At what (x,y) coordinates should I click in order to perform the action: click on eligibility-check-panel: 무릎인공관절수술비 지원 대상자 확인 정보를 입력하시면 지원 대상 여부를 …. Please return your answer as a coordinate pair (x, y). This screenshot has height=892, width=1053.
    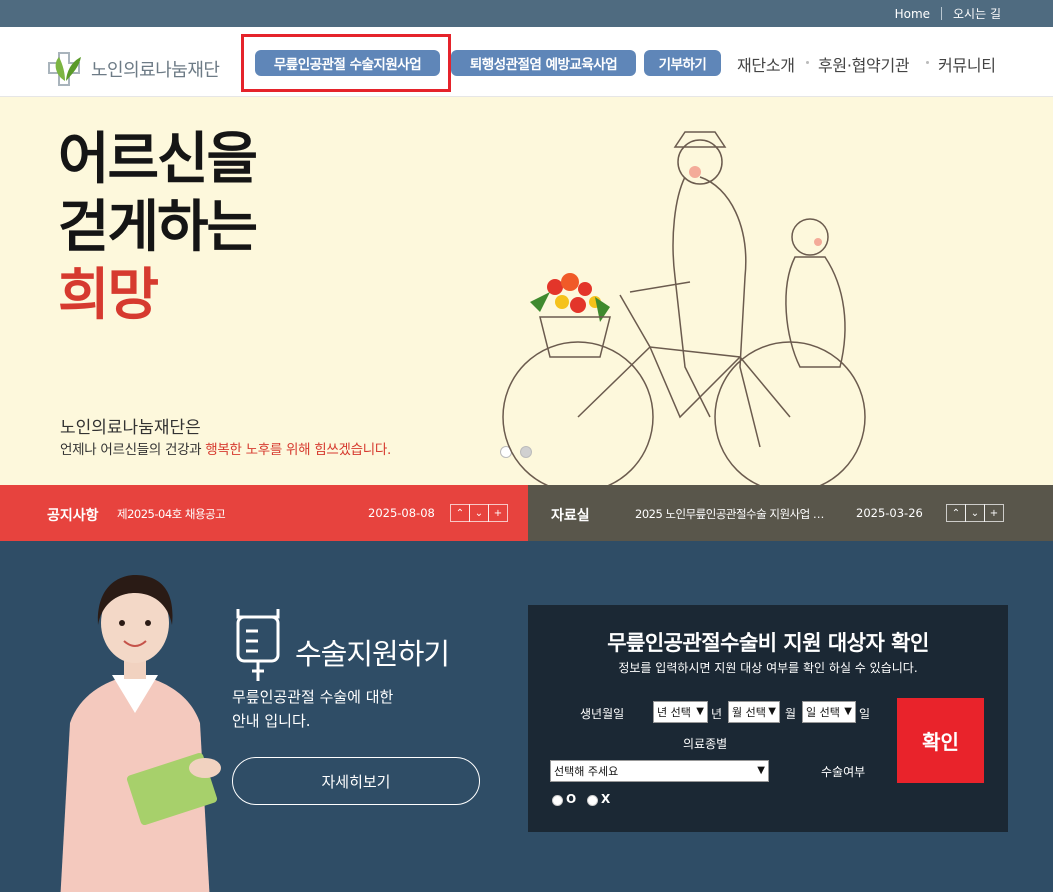
    Looking at the image, I should click on (768, 718).